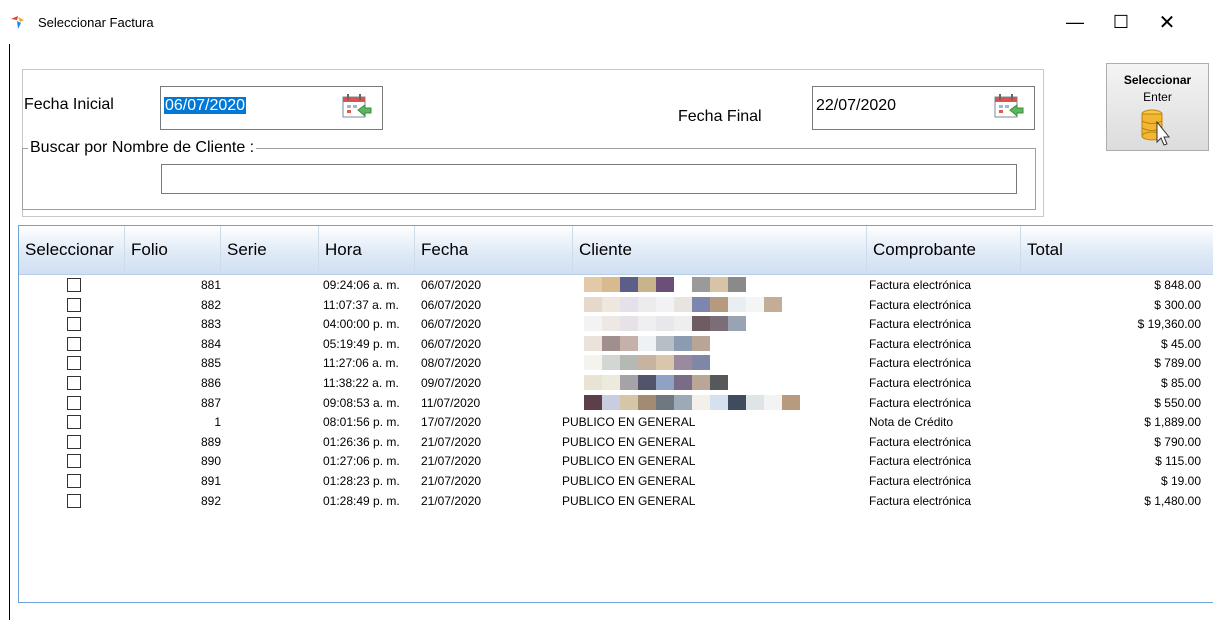 This screenshot has width=1213, height=620. I want to click on cell-hora: 05:19:49 p. m., so click(361, 343).